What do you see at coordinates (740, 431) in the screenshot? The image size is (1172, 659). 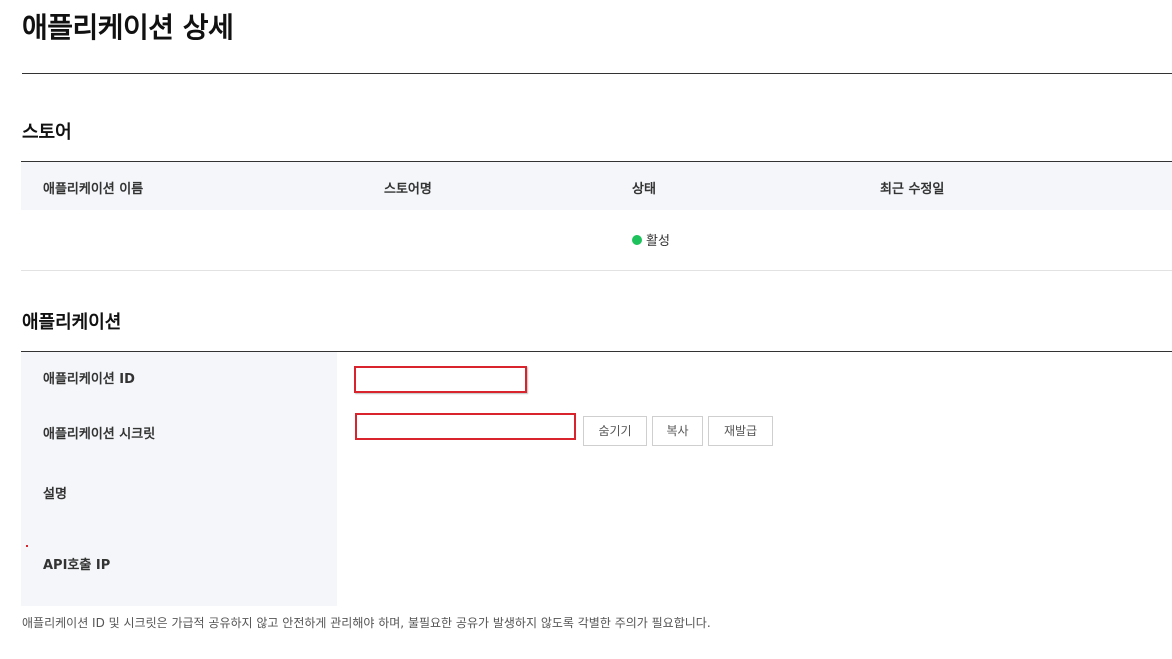 I see `reissue-secret-button: 재발급` at bounding box center [740, 431].